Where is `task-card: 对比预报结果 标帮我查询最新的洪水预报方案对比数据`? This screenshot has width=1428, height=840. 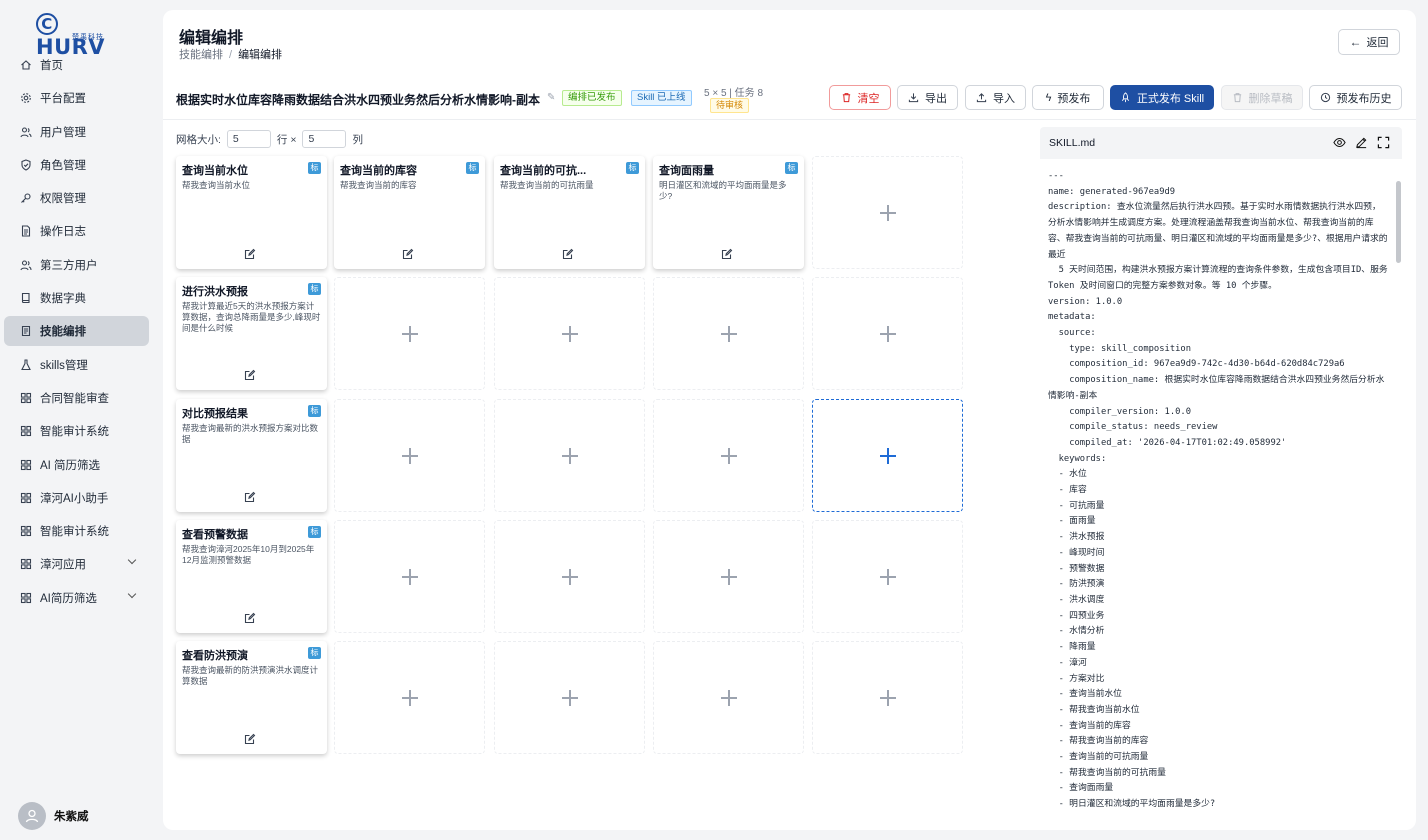 task-card: 对比预报结果 标帮我查询最新的洪水预报方案对比数据 is located at coordinates (251, 455).